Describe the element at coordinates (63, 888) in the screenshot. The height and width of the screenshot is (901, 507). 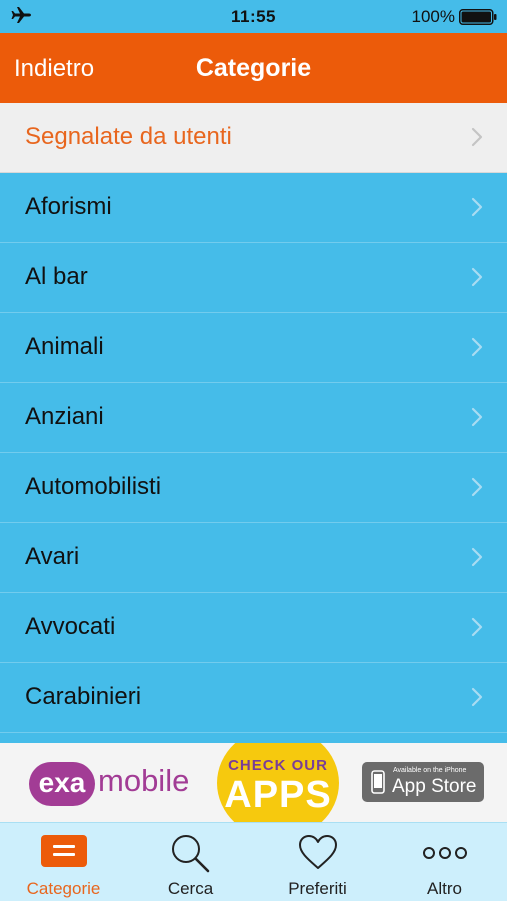
I see `tab-label: Categorie` at that location.